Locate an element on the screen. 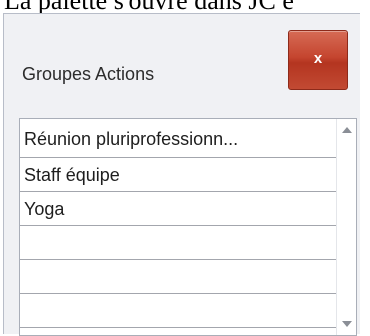 The image size is (370, 336). close-button: x is located at coordinates (318, 60).